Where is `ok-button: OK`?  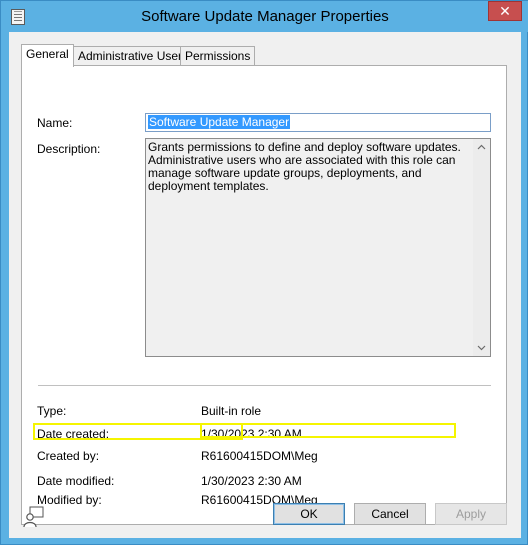 ok-button: OK is located at coordinates (309, 514).